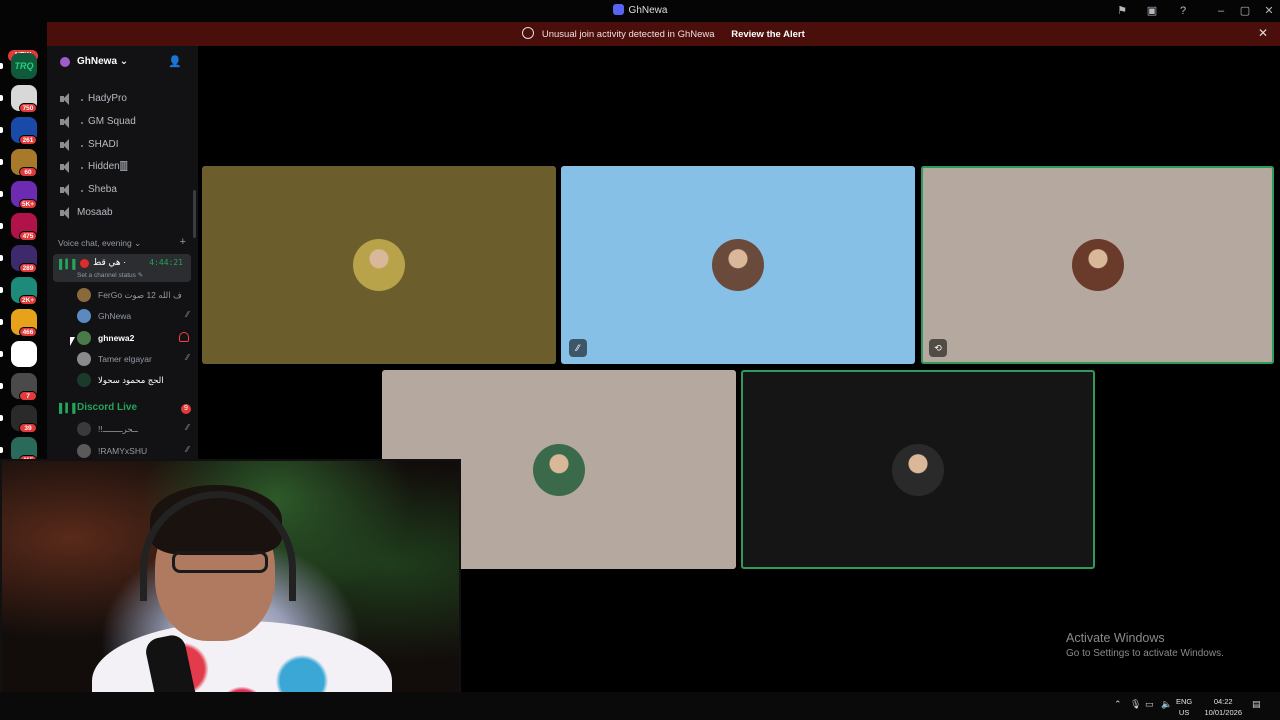  I want to click on mention-badge: 261, so click(28, 140).